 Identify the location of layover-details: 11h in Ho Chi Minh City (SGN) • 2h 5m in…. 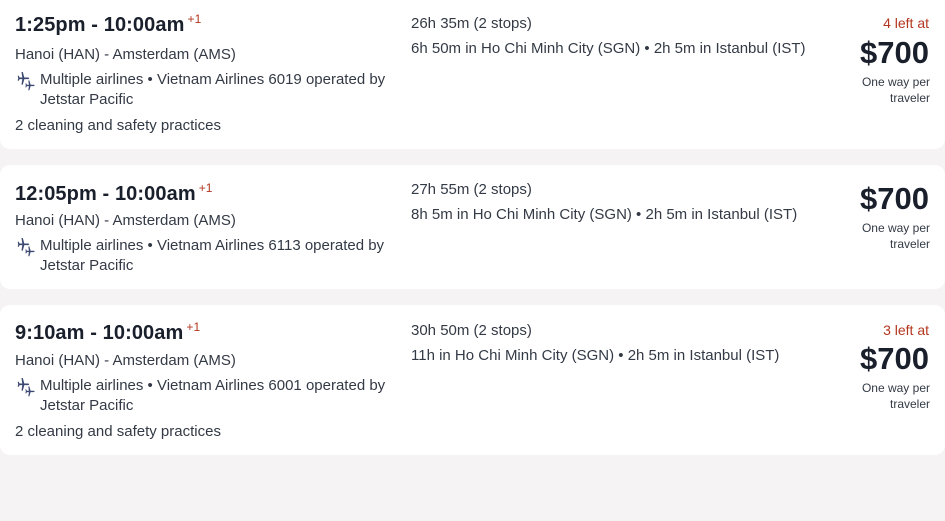
(595, 355).